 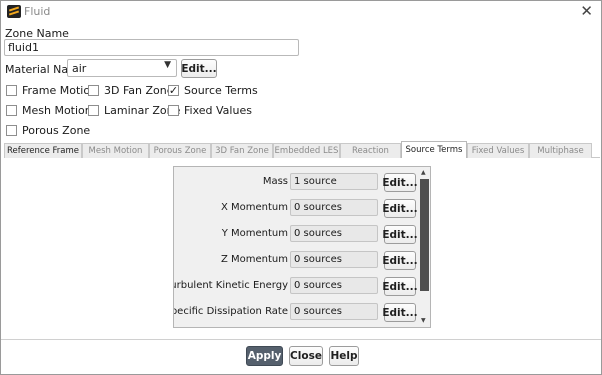 What do you see at coordinates (560, 150) in the screenshot?
I see `tab-multiphase: Multiphase` at bounding box center [560, 150].